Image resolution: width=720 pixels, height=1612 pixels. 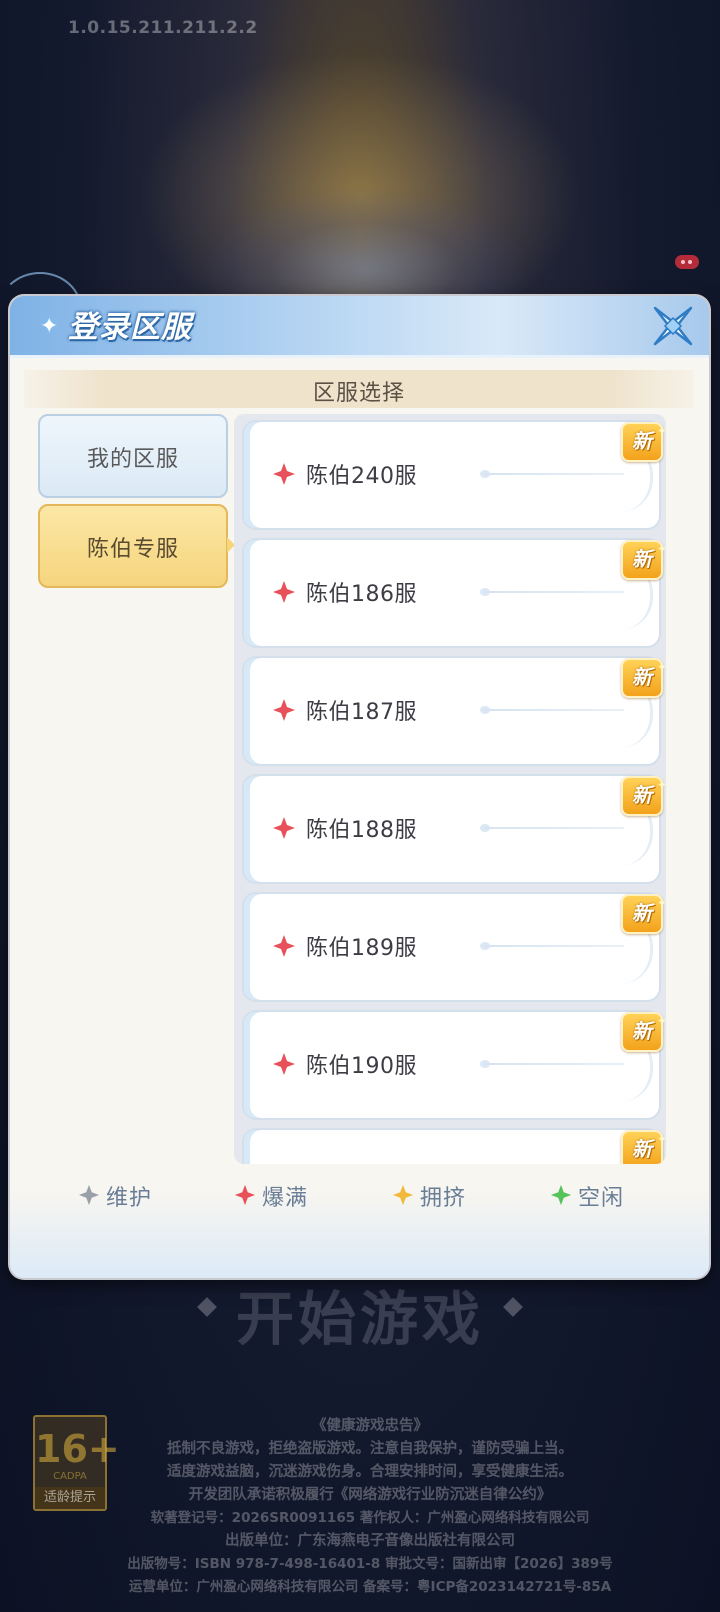 I want to click on start-game-button: 开始游戏, so click(x=360, y=1314).